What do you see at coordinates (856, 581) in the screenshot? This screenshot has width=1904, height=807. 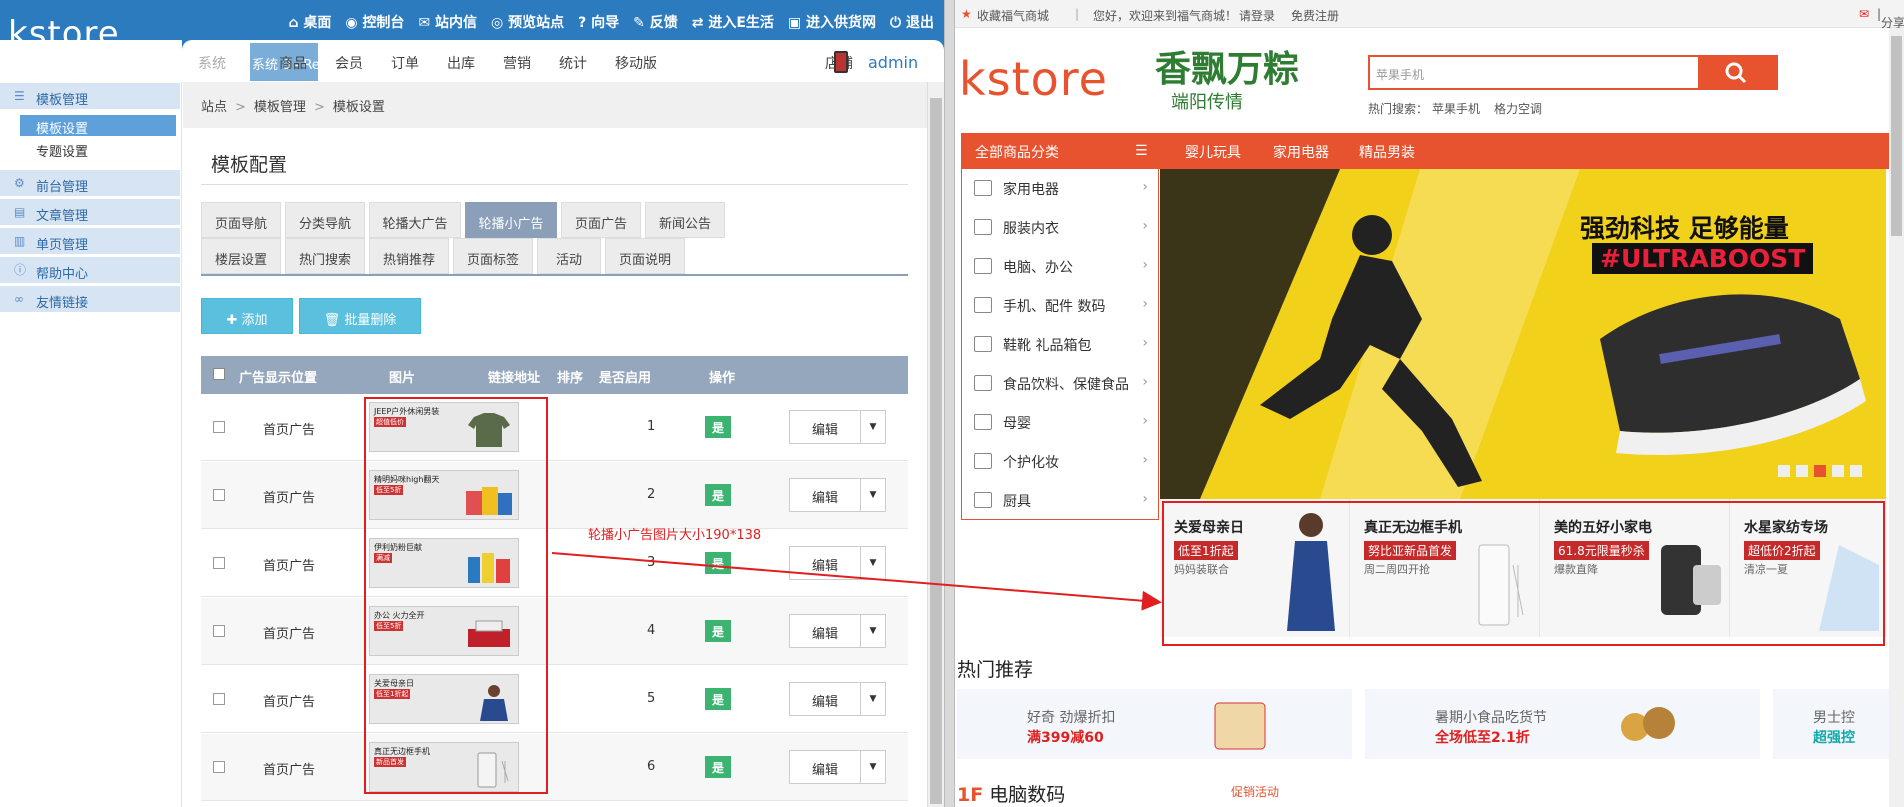 I see `annotation-arrow` at bounding box center [856, 581].